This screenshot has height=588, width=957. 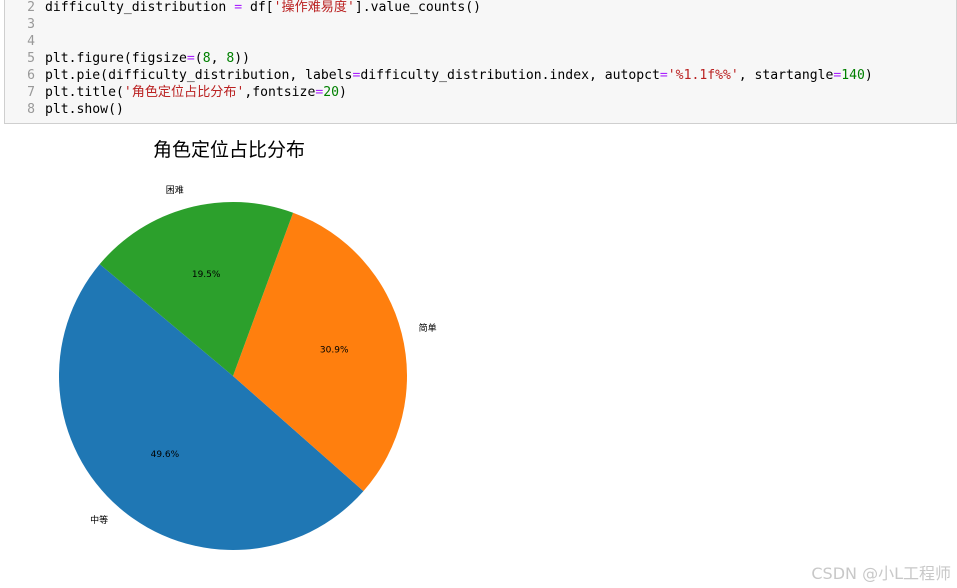 What do you see at coordinates (99, 520) in the screenshot?
I see `slice-category-label: 中等` at bounding box center [99, 520].